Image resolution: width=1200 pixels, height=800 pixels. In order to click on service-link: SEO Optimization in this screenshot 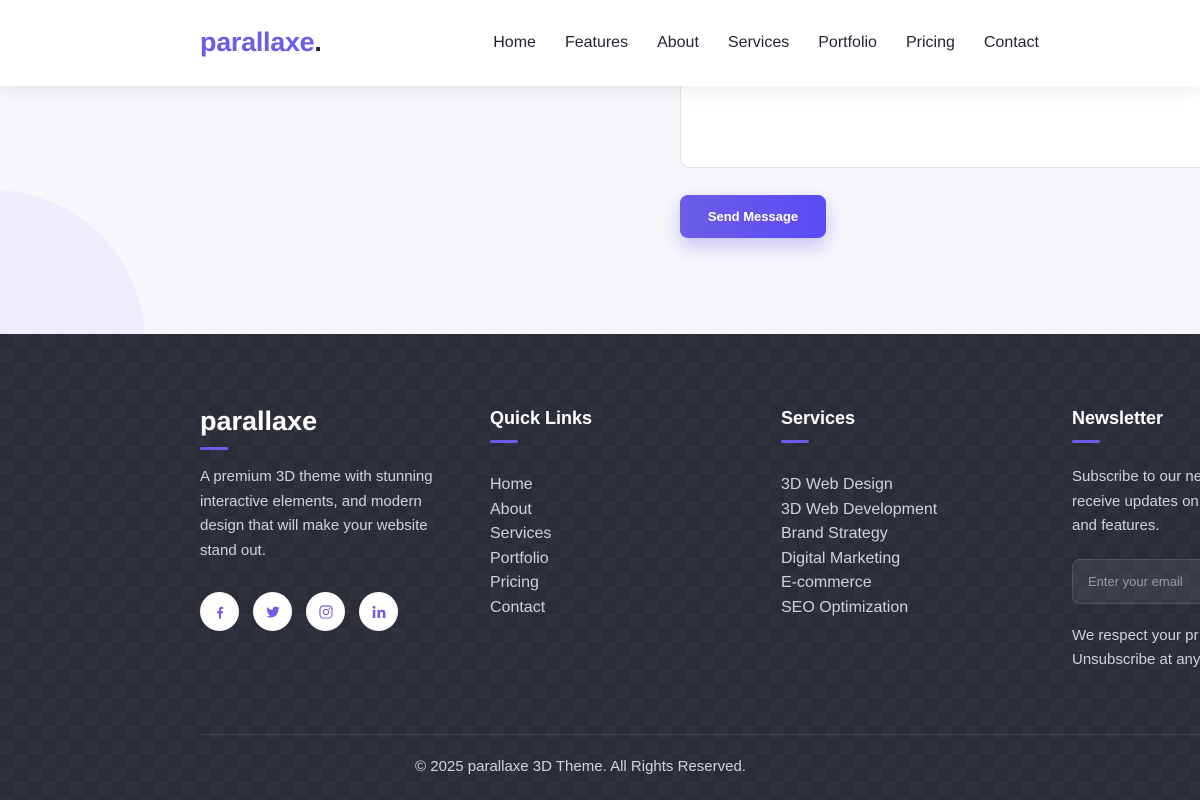, I will do `click(906, 608)`.